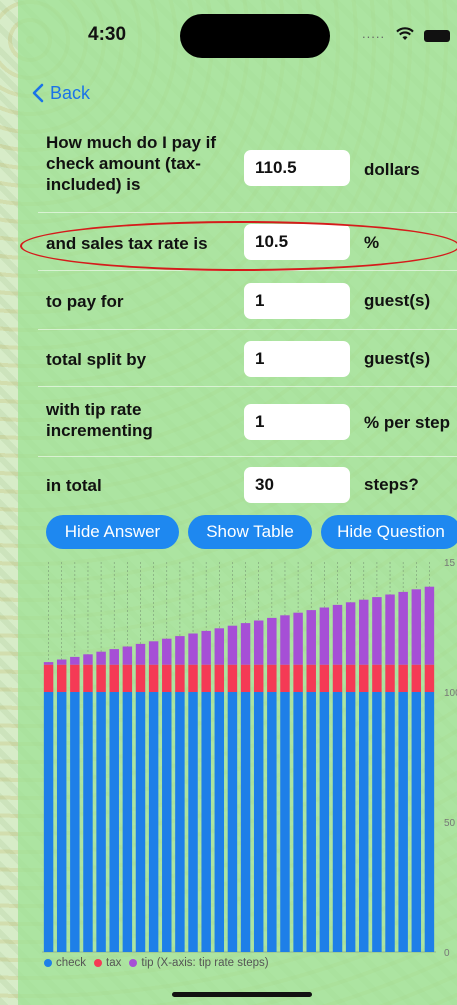 Image resolution: width=457 pixels, height=1005 pixels. I want to click on y-tick-label: 15, so click(450, 563).